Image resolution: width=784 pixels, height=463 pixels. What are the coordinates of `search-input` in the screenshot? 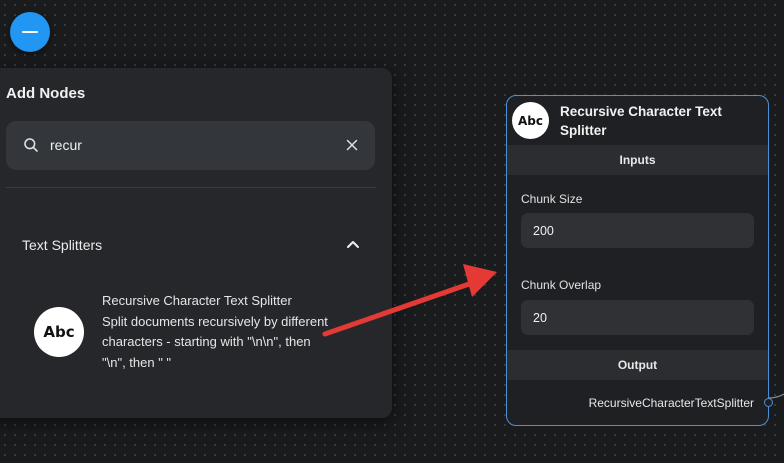 It's located at (185, 145).